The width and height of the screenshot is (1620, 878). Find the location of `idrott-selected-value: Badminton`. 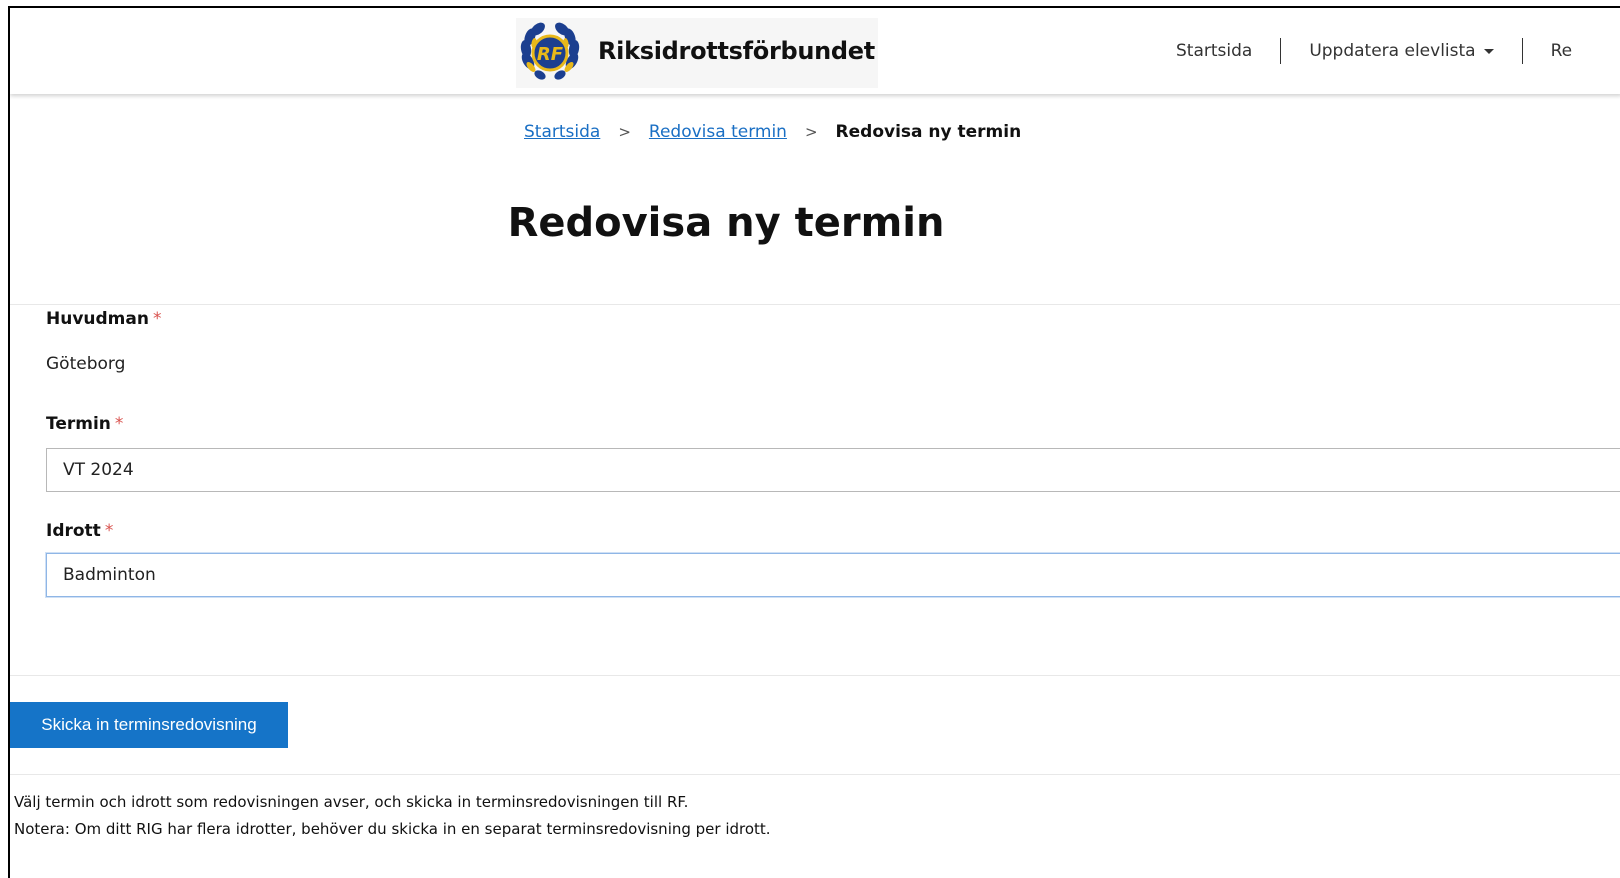

idrott-selected-value: Badminton is located at coordinates (109, 575).